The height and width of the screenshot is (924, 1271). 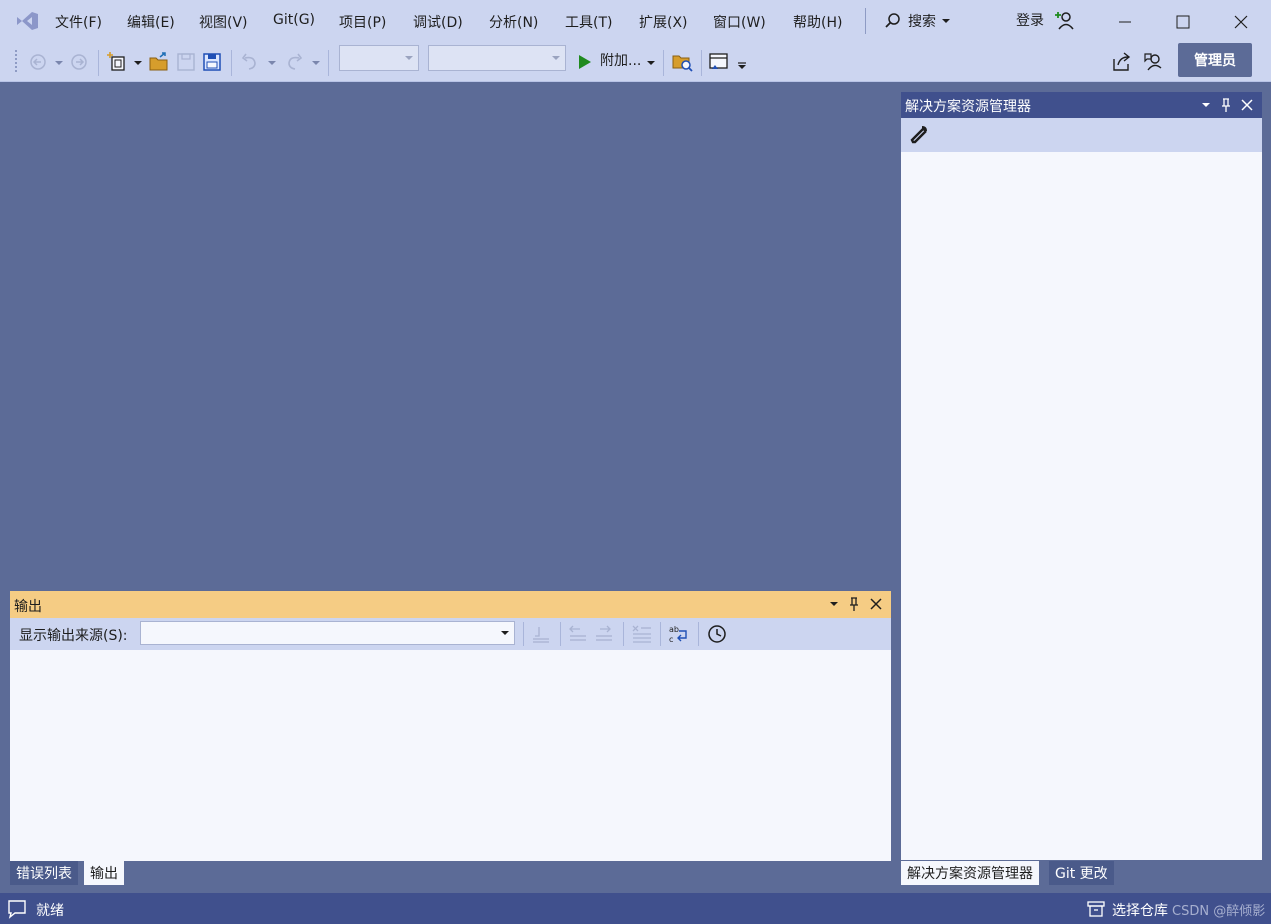 What do you see at coordinates (919, 134) in the screenshot?
I see `properties-wrench-icon` at bounding box center [919, 134].